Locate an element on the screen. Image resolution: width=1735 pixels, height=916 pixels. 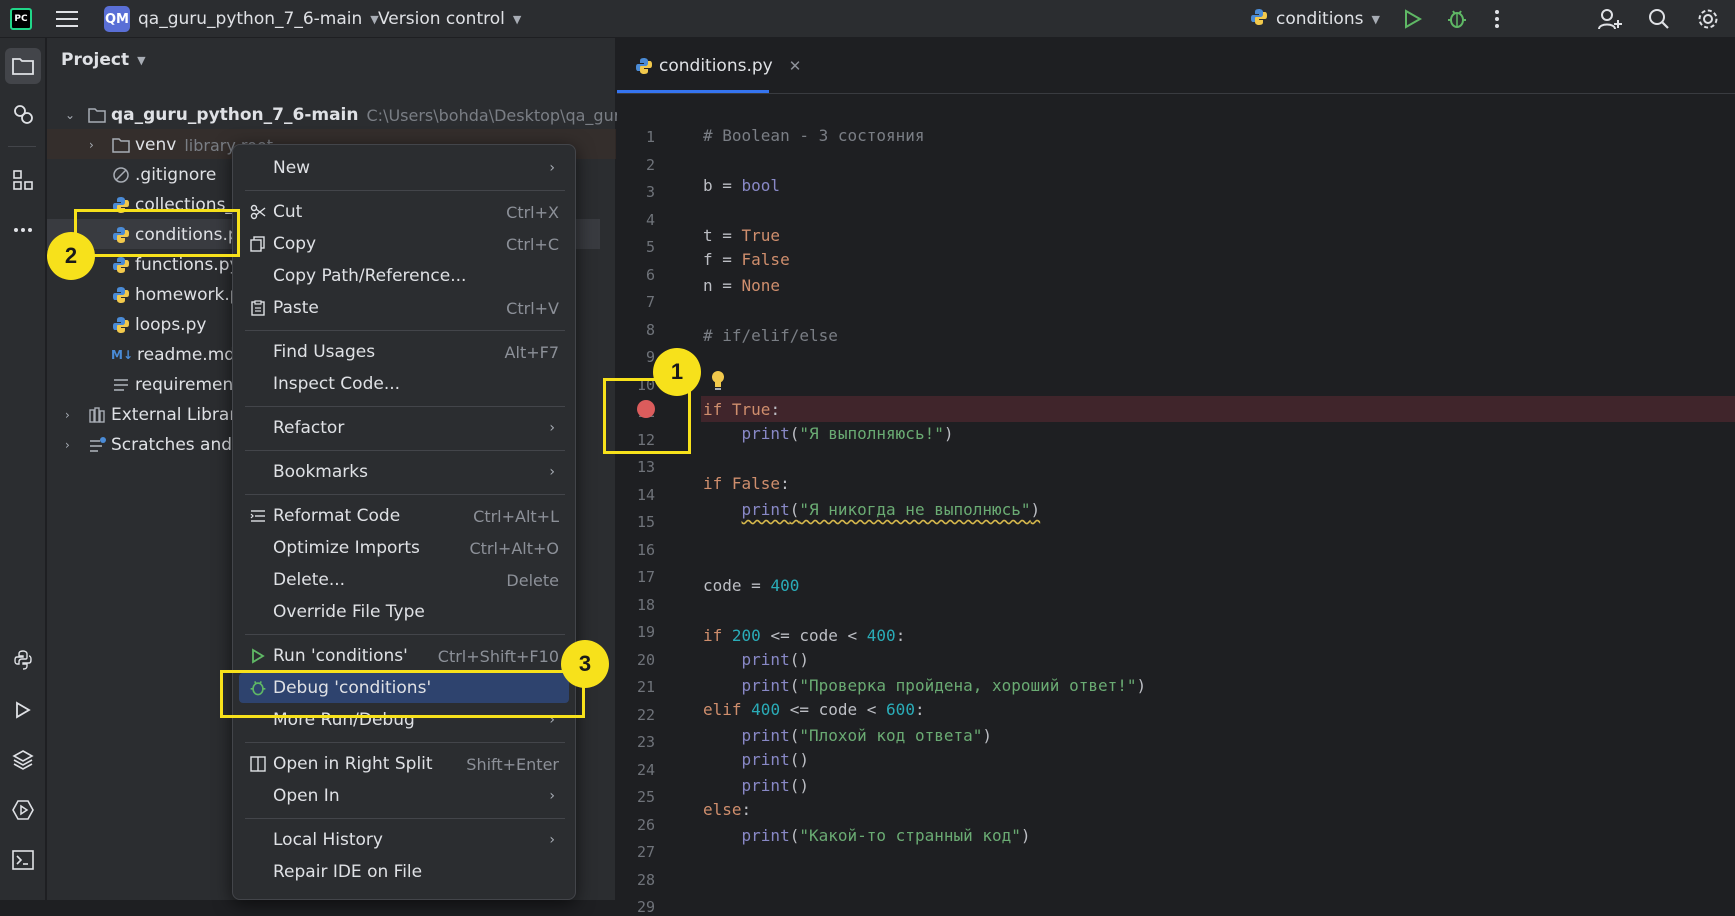
menu-item-copy: Copy Ctrl+C is located at coordinates (404, 244).